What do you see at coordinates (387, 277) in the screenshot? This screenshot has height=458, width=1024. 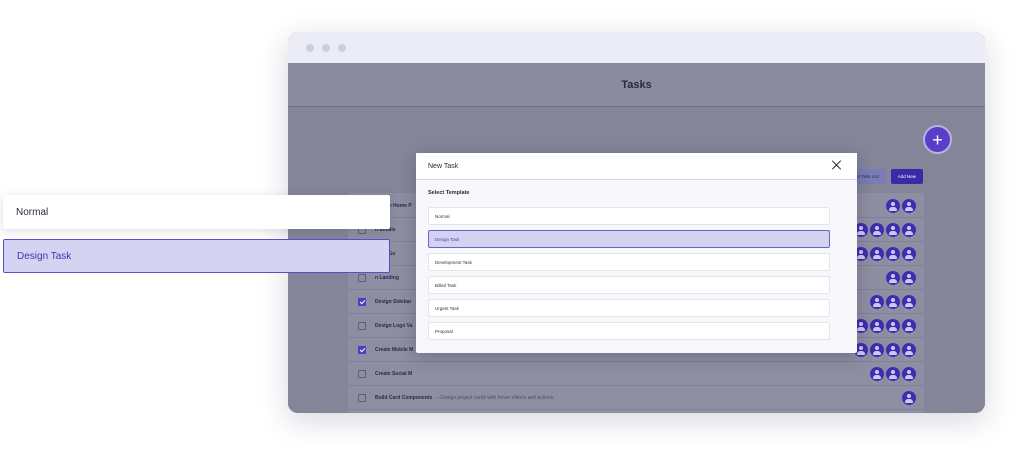 I see `task-title: n Landing` at bounding box center [387, 277].